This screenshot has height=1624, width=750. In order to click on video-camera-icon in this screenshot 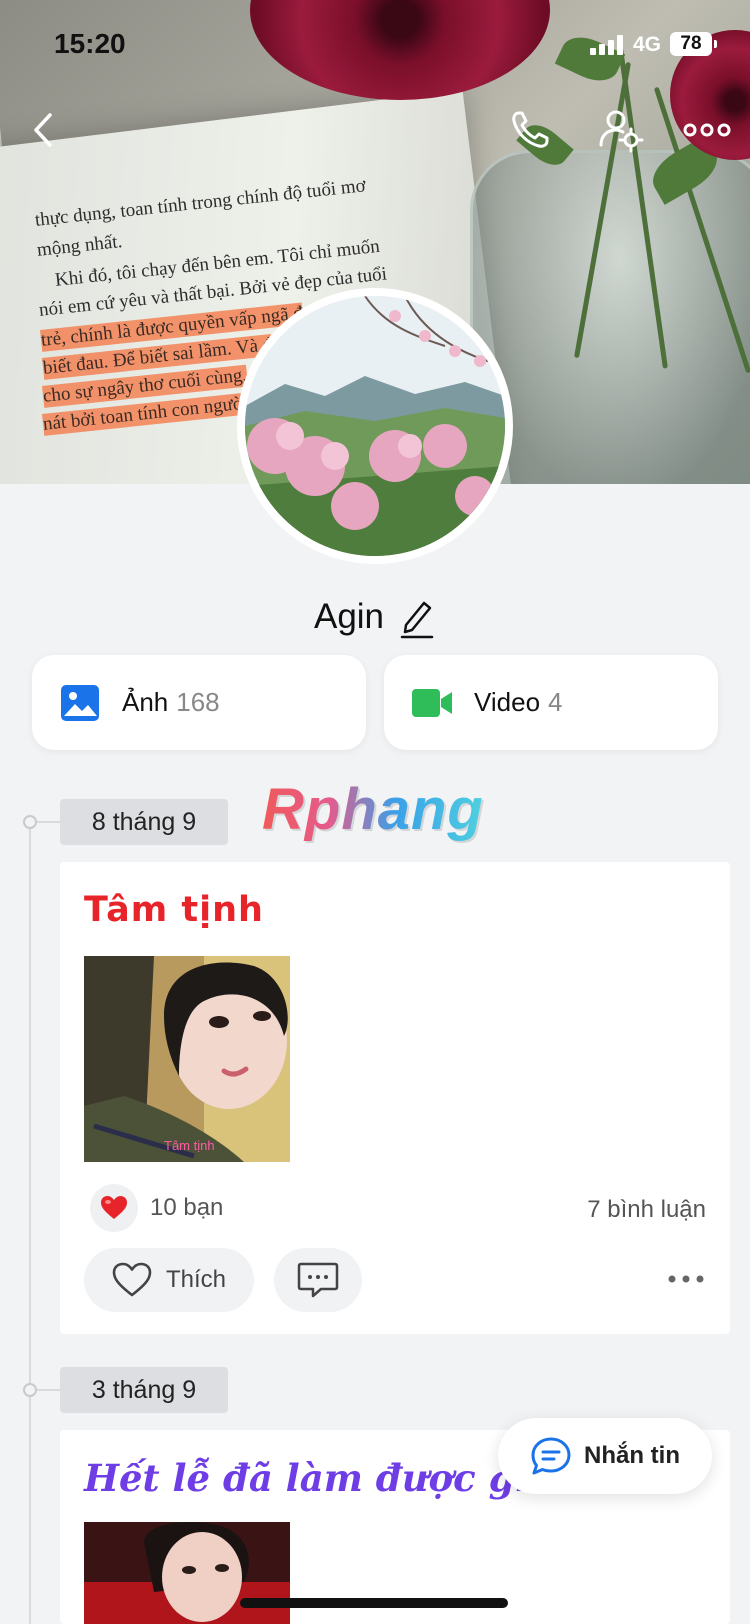, I will do `click(432, 702)`.